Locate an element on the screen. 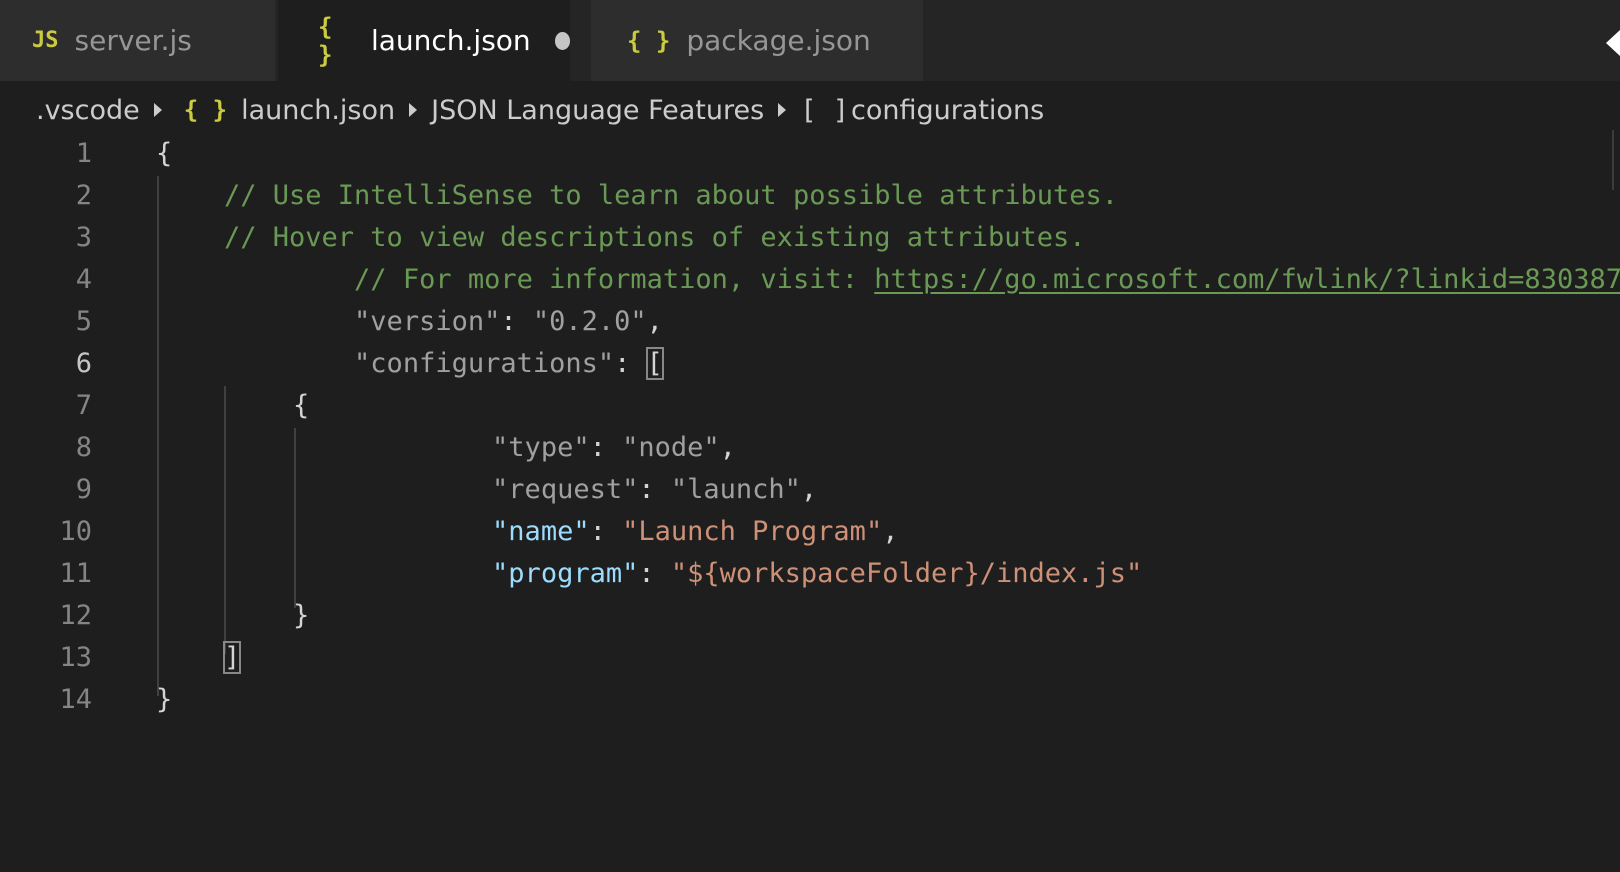  line-number: 13 is located at coordinates (75, 657).